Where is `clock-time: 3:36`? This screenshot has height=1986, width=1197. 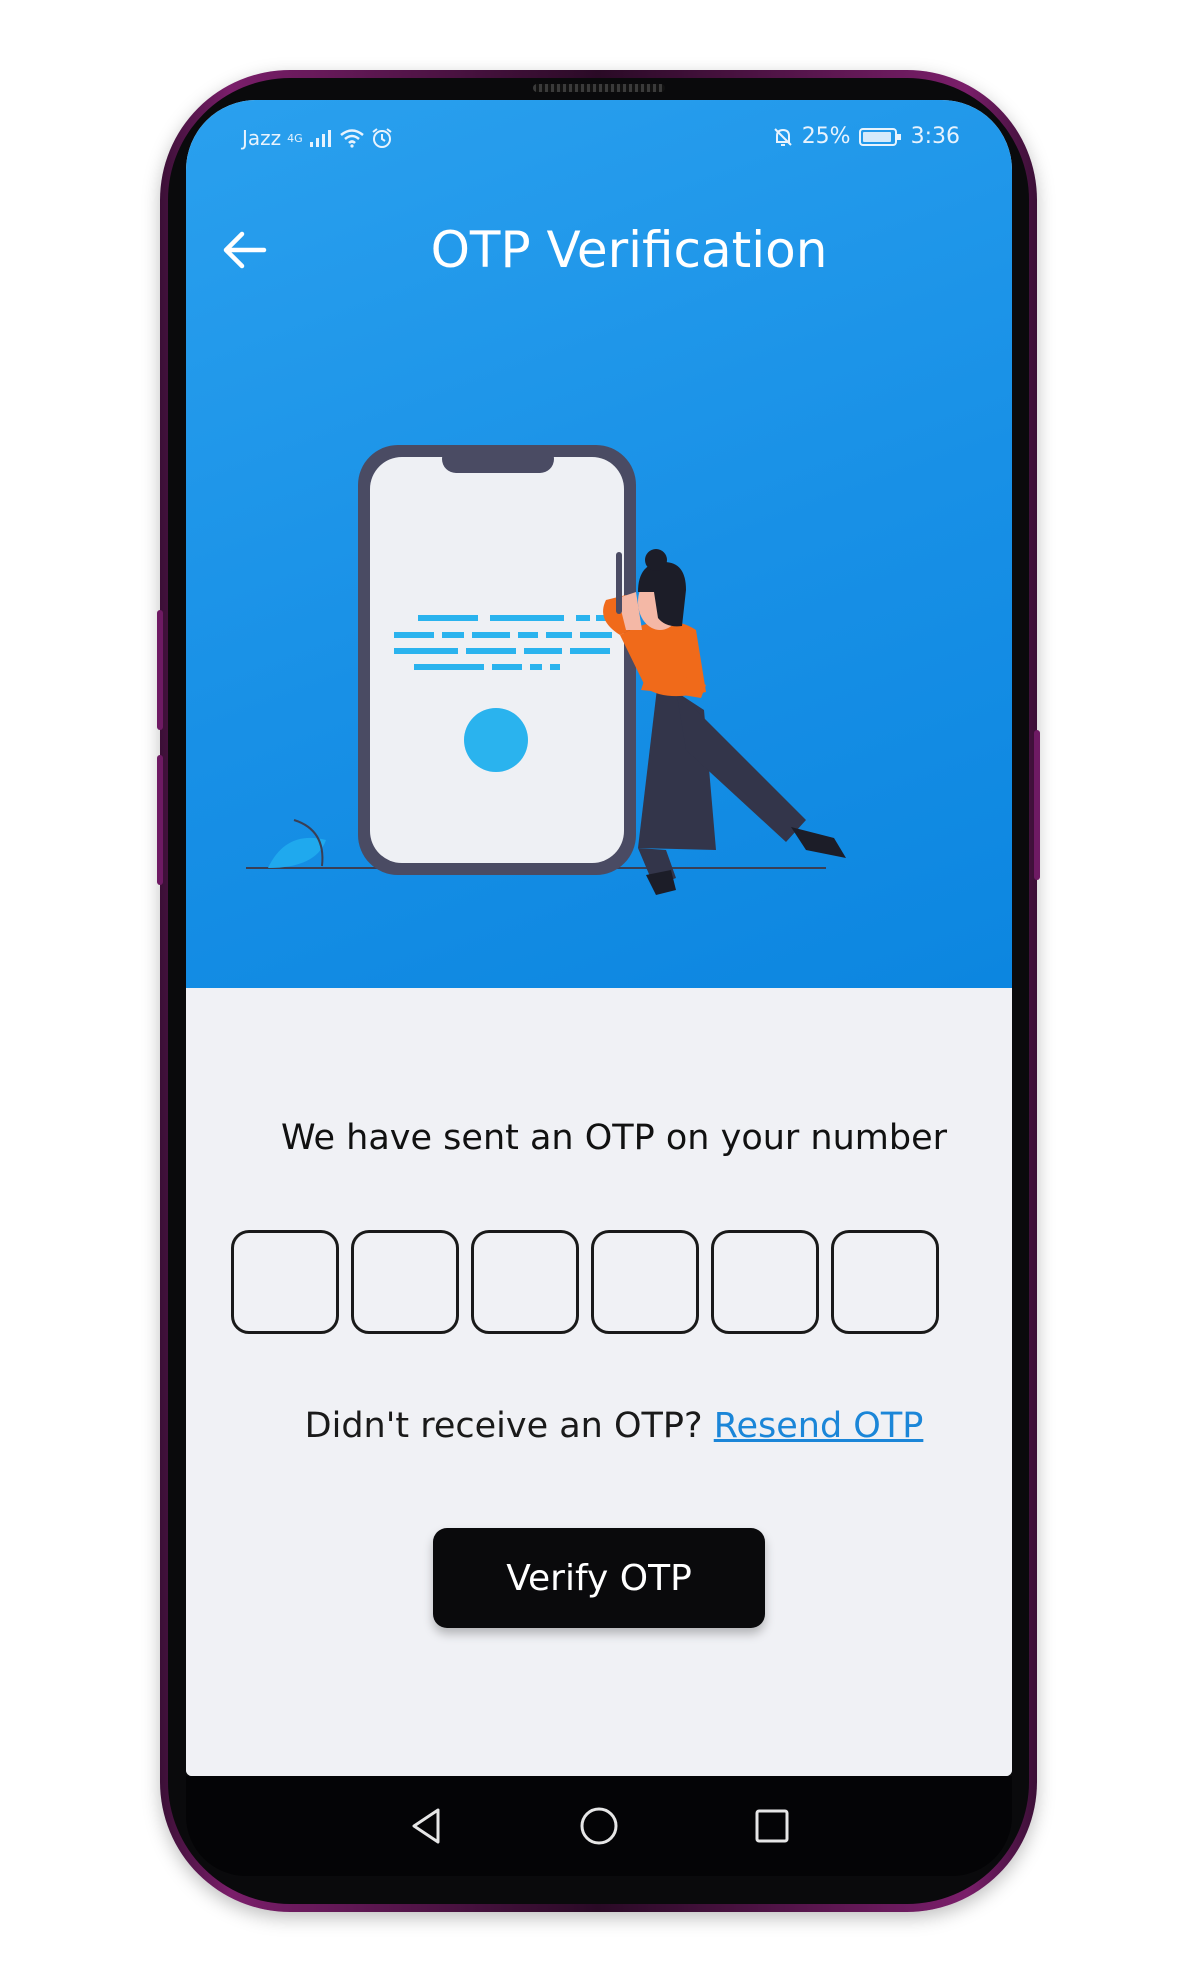 clock-time: 3:36 is located at coordinates (935, 136).